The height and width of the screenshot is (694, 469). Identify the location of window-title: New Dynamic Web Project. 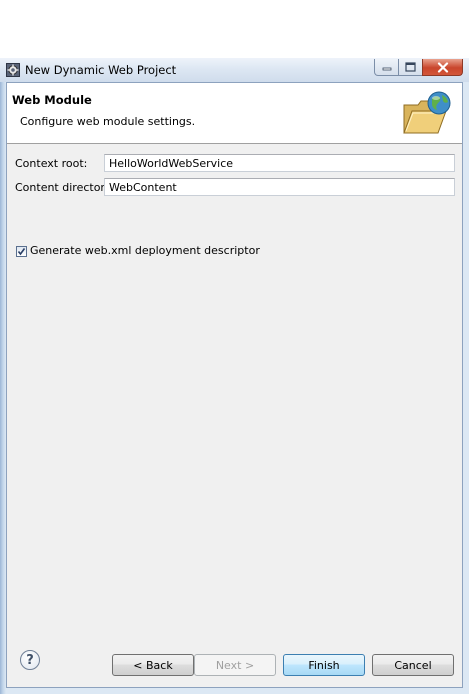
(101, 70).